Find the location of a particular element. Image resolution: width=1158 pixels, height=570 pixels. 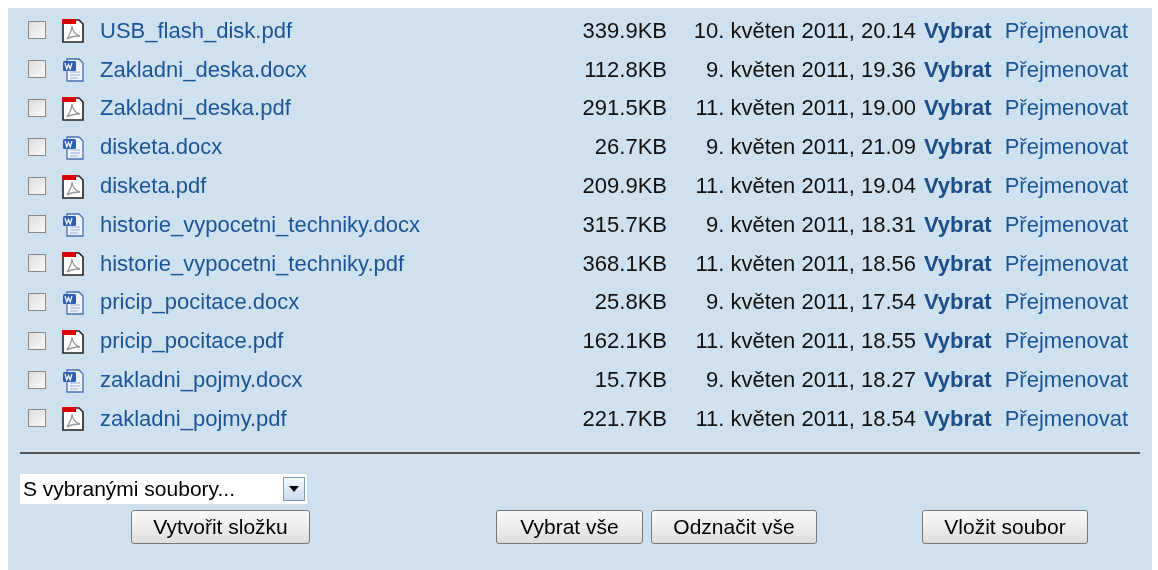

file-name-link: zakladni_pojmy.pdf is located at coordinates (318, 418).